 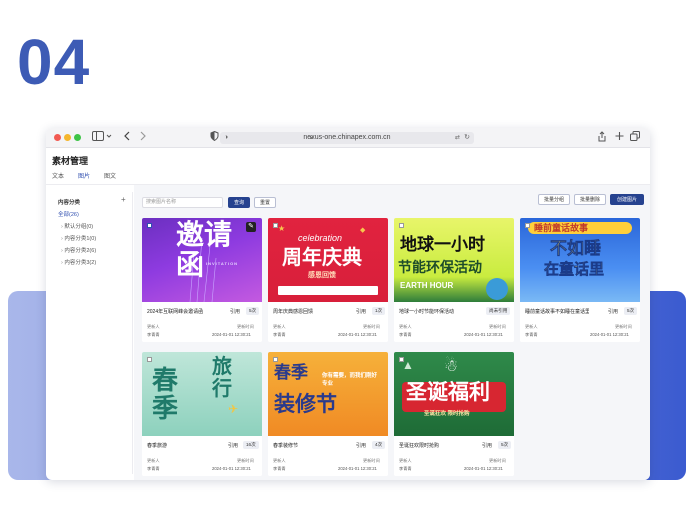 I want to click on minimize-window-button, so click(x=67, y=137).